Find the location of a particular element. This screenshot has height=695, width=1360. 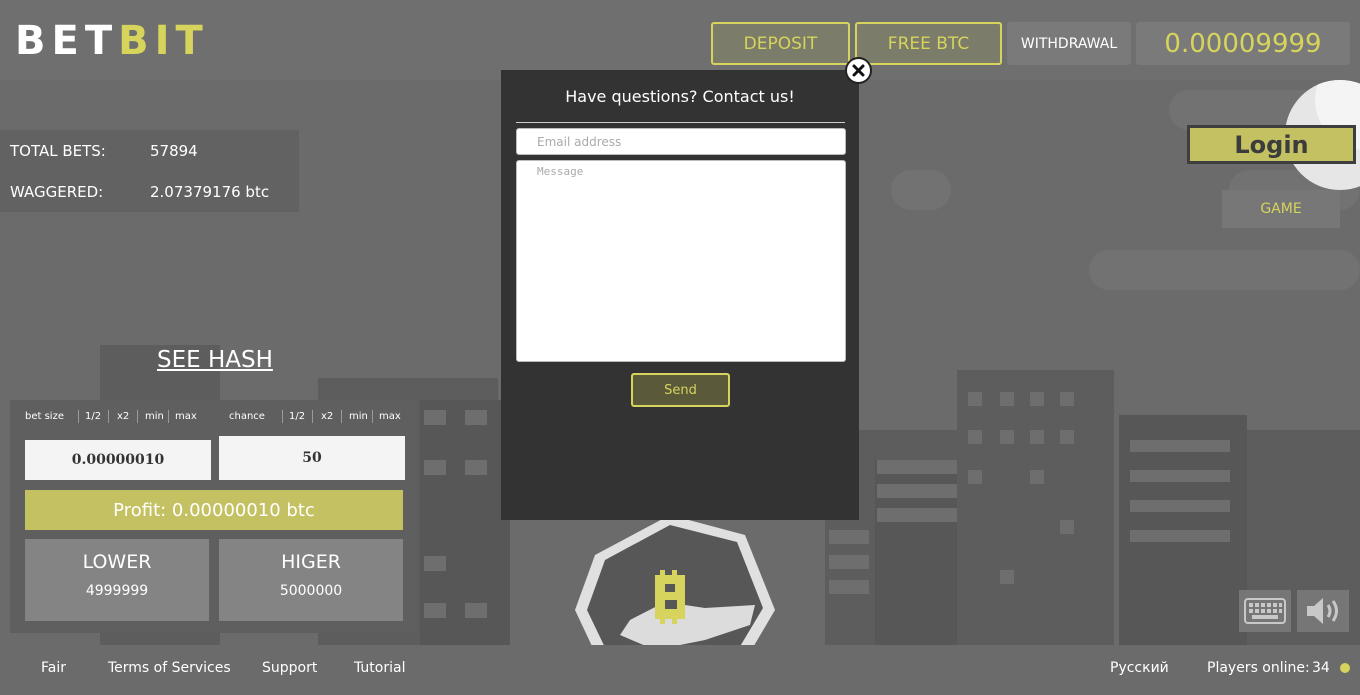

wagered-value: 2.07379176 btc is located at coordinates (210, 192).